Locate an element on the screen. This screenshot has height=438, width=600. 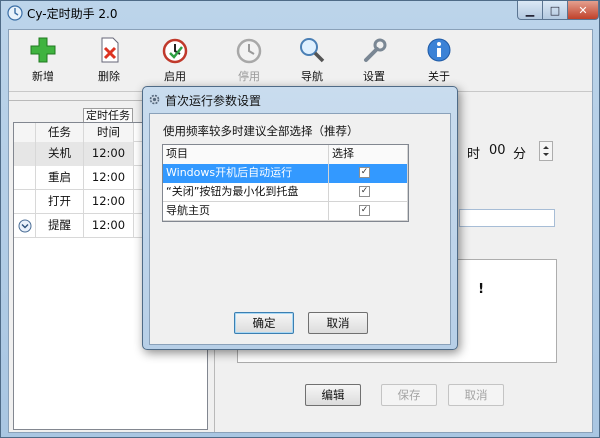
toolbar-about-button: 关于 is located at coordinates (439, 60).